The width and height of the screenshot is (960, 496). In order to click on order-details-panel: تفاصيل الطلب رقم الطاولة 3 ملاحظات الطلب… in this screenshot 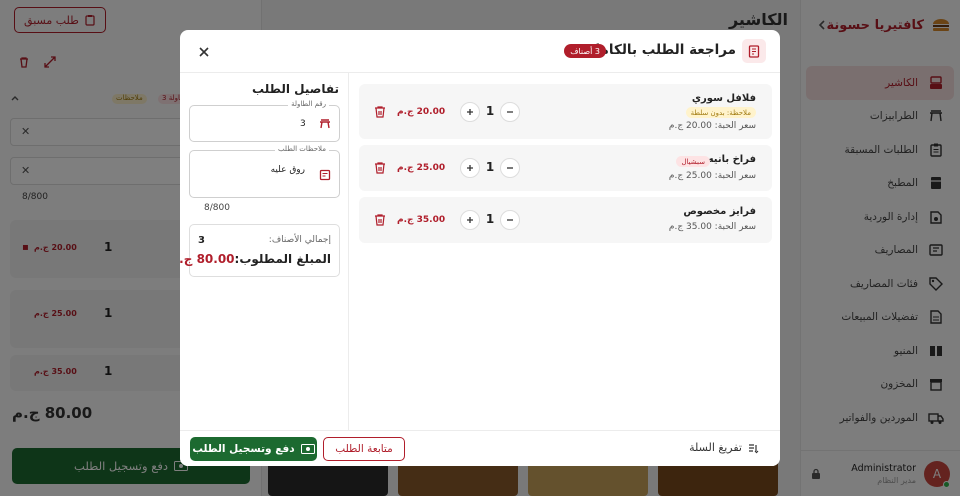, I will do `click(264, 251)`.